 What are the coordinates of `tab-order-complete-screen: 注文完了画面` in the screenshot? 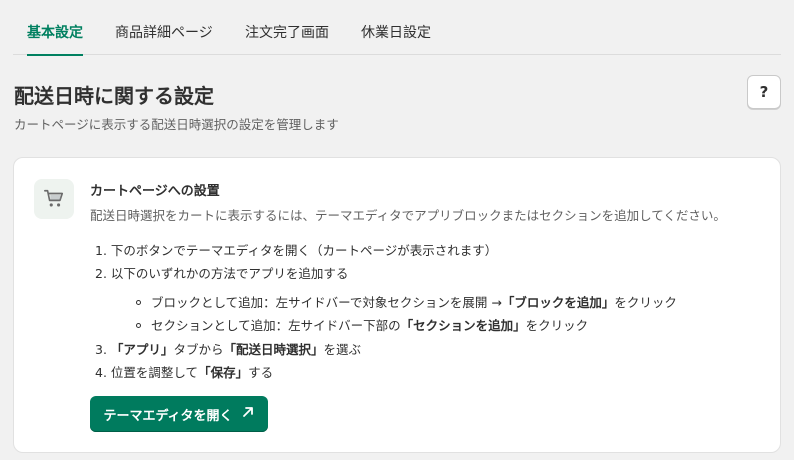 It's located at (287, 38).